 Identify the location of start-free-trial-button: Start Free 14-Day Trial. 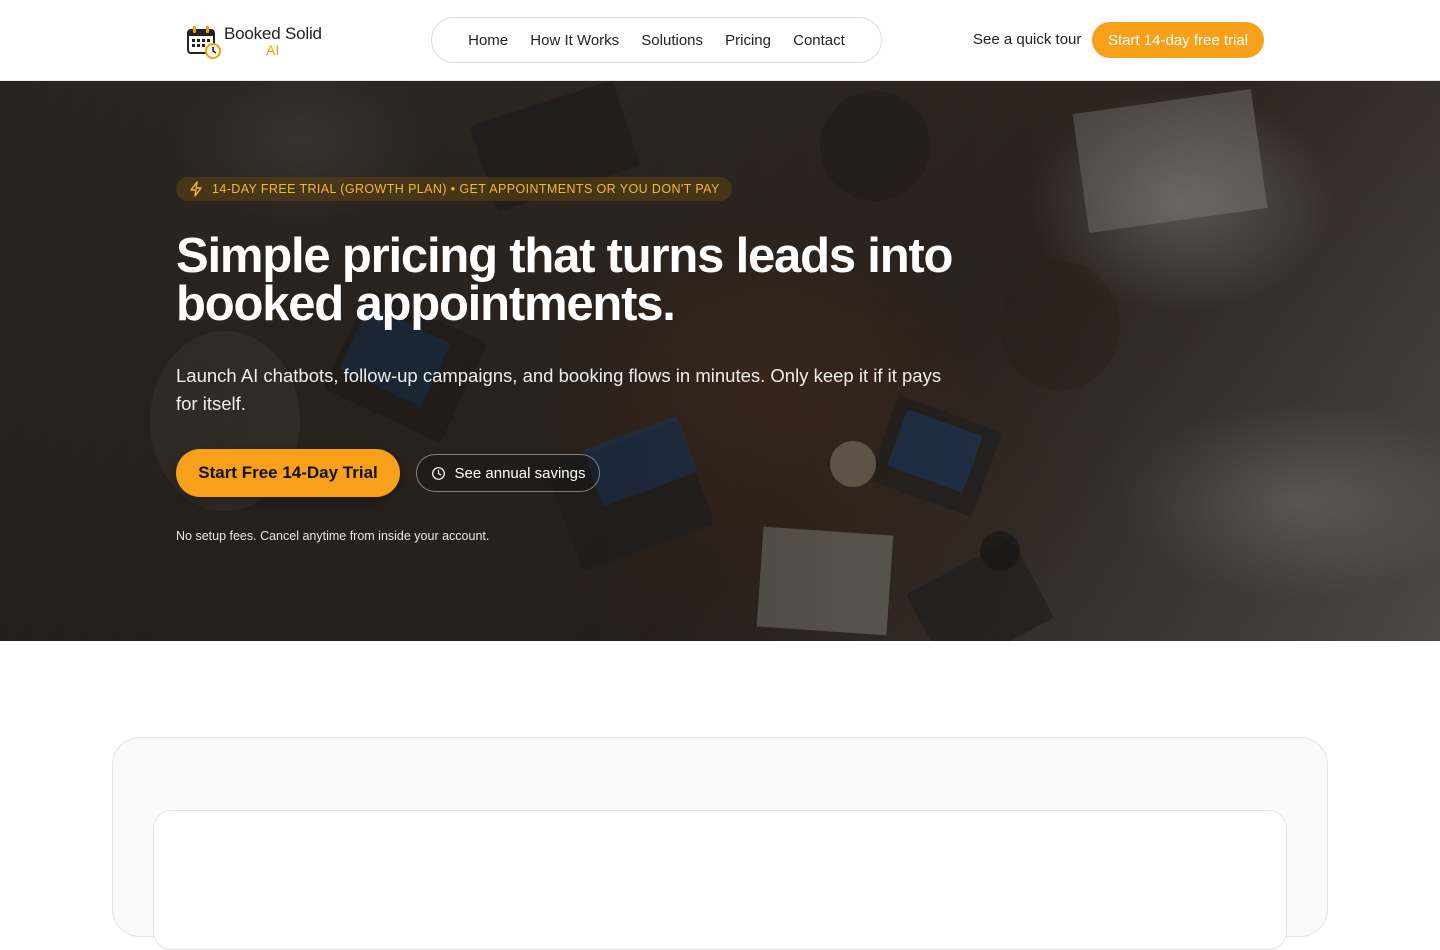
(288, 473).